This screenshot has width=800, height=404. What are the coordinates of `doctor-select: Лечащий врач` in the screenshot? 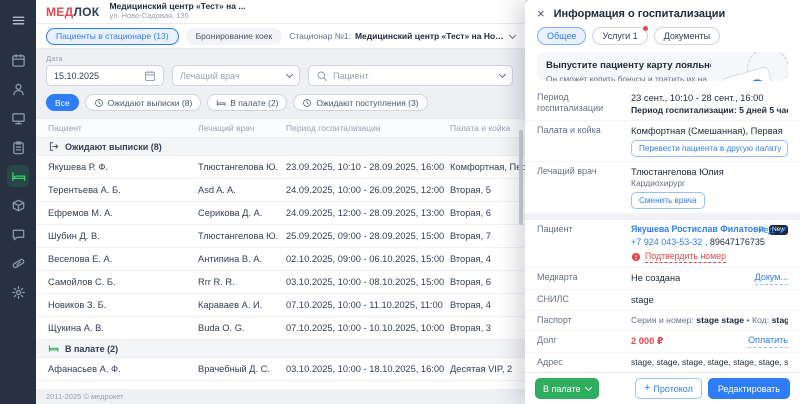 It's located at (236, 75).